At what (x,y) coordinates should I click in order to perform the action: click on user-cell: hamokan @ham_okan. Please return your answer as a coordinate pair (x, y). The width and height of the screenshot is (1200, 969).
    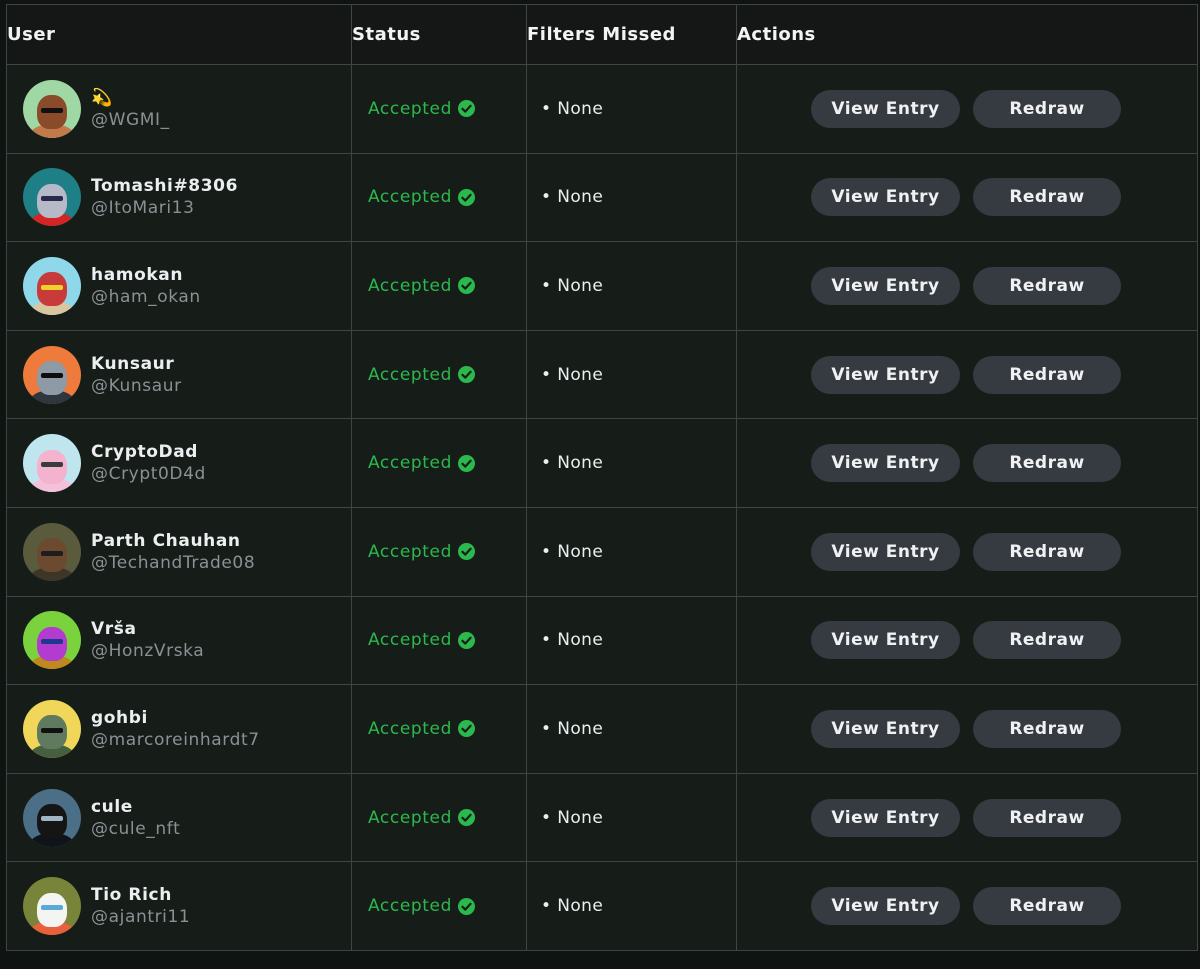
    Looking at the image, I should click on (179, 286).